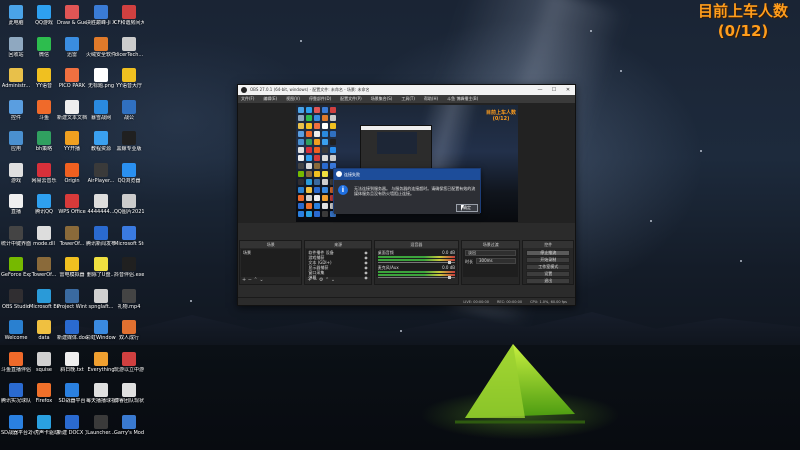  I want to click on menu-item: 编辑(E), so click(270, 99).